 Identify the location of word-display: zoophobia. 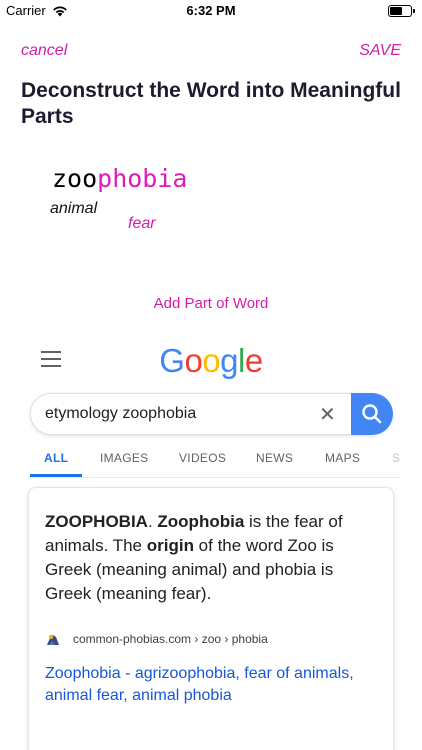
(119, 179).